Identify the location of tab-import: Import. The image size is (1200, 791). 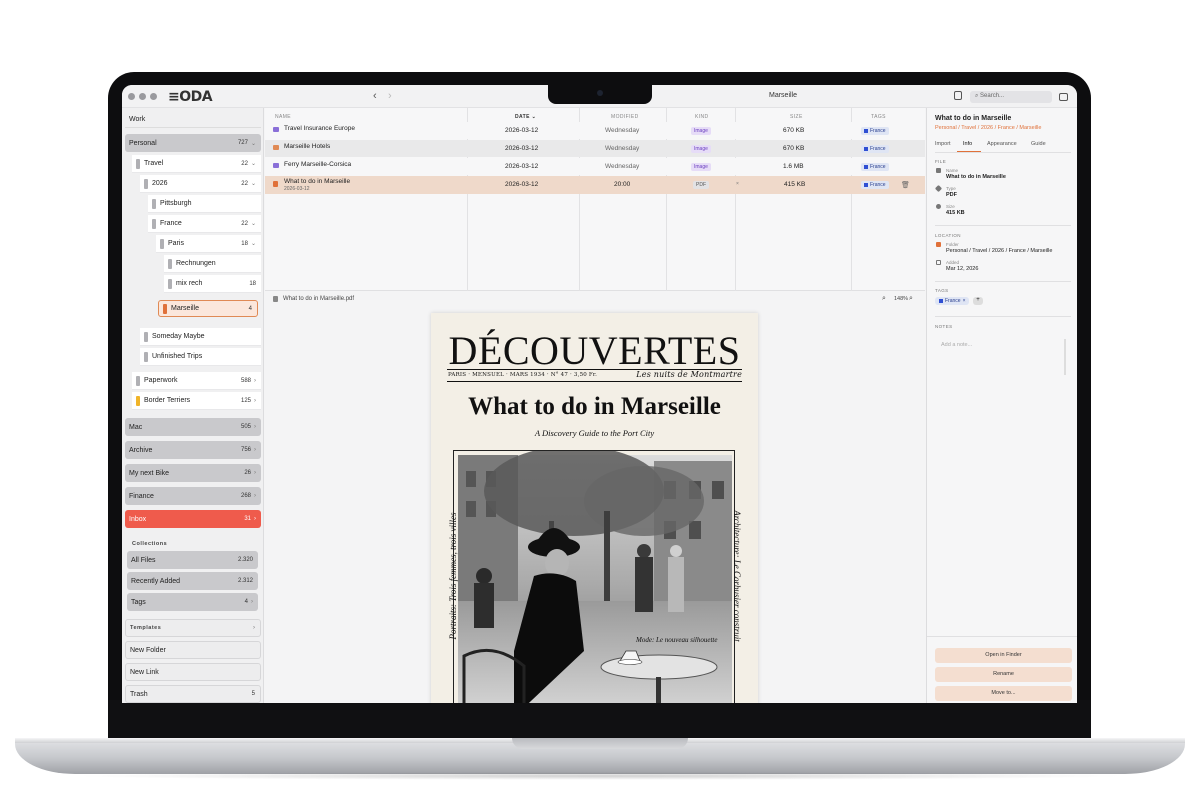
(943, 144).